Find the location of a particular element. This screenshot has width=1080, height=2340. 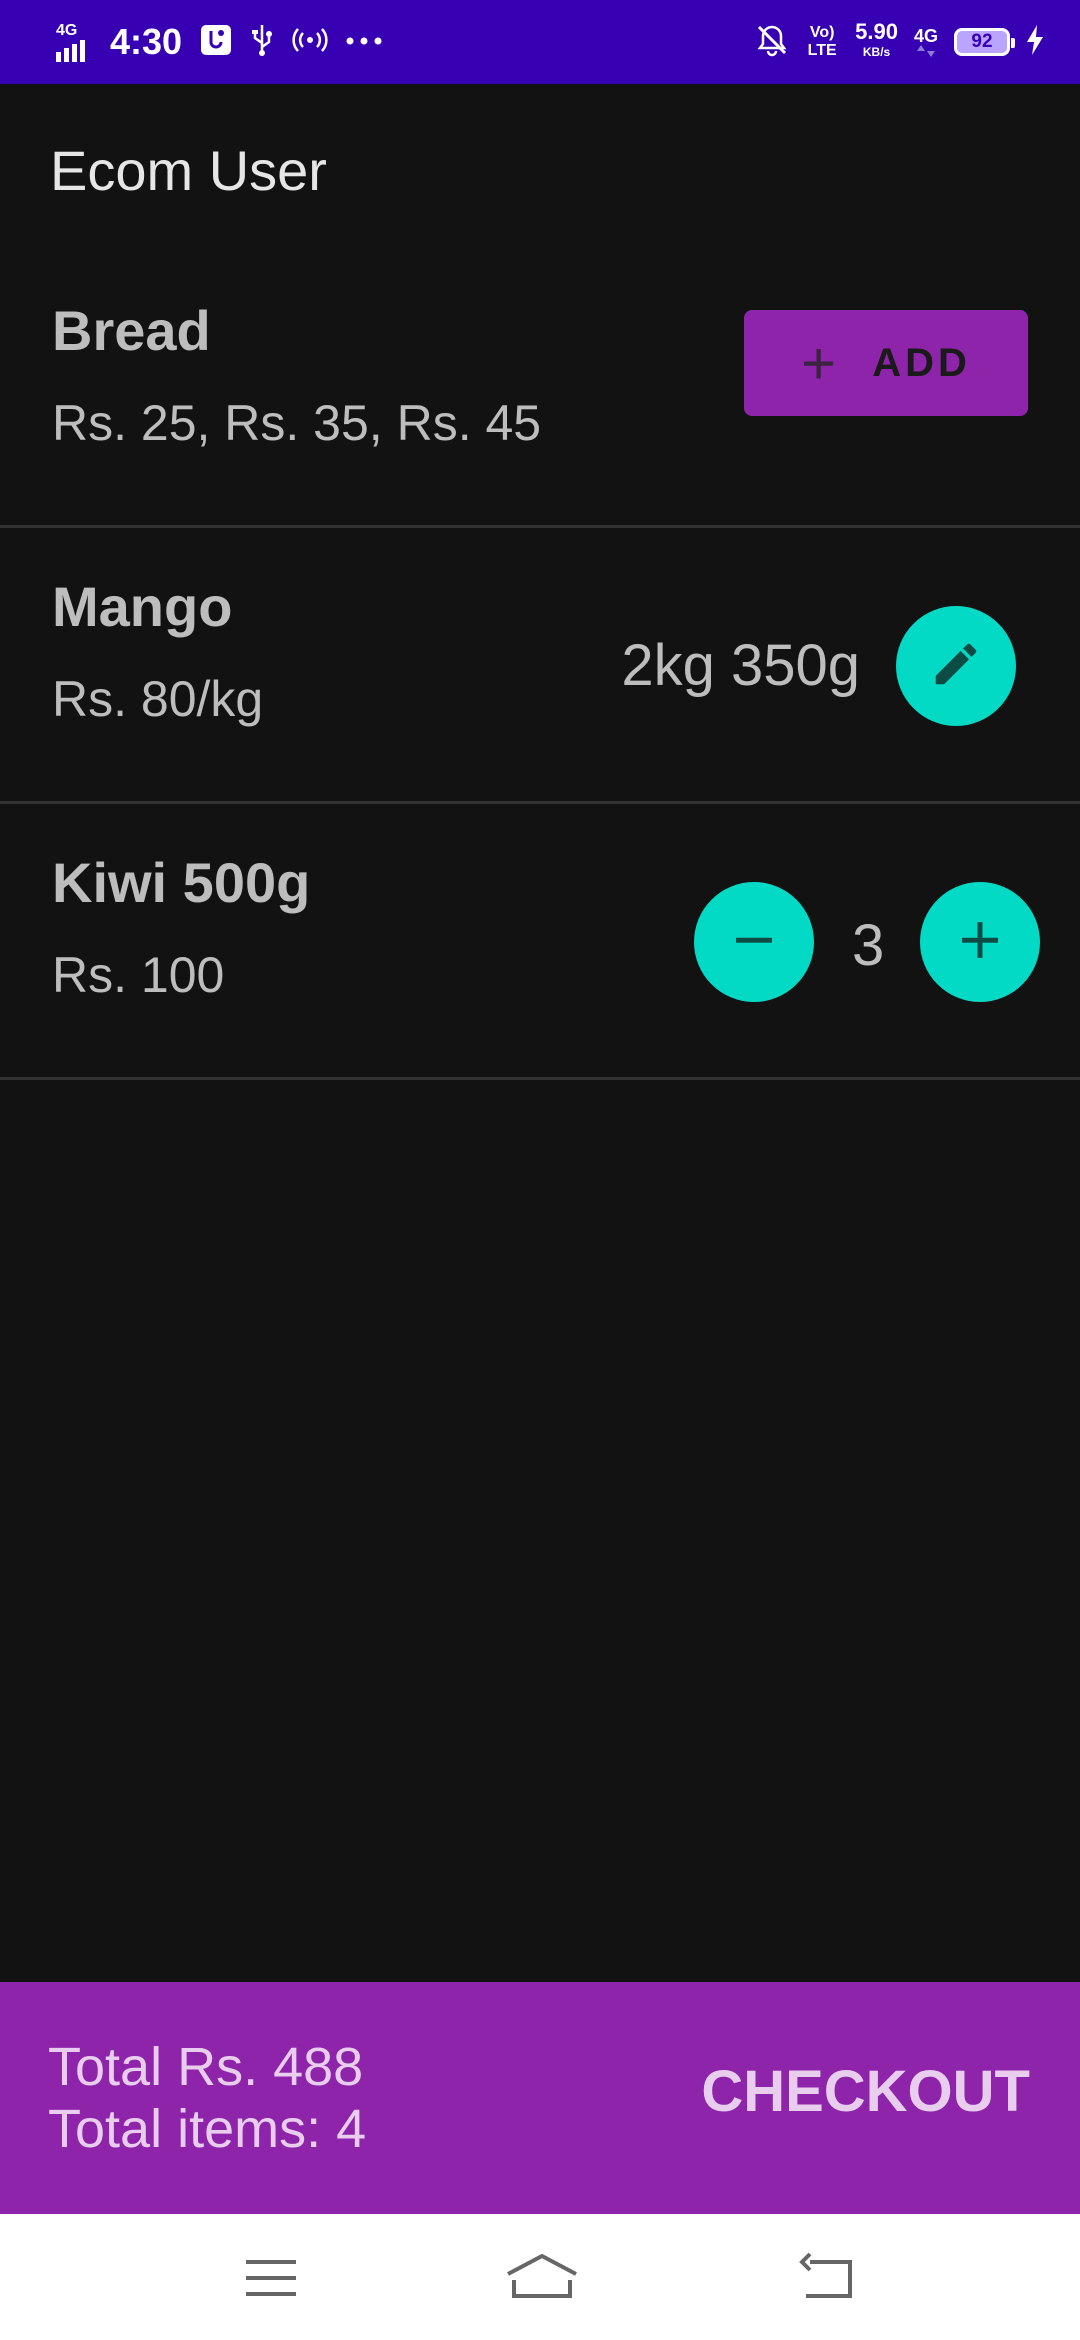

battery-icon: 92 is located at coordinates (984, 42).